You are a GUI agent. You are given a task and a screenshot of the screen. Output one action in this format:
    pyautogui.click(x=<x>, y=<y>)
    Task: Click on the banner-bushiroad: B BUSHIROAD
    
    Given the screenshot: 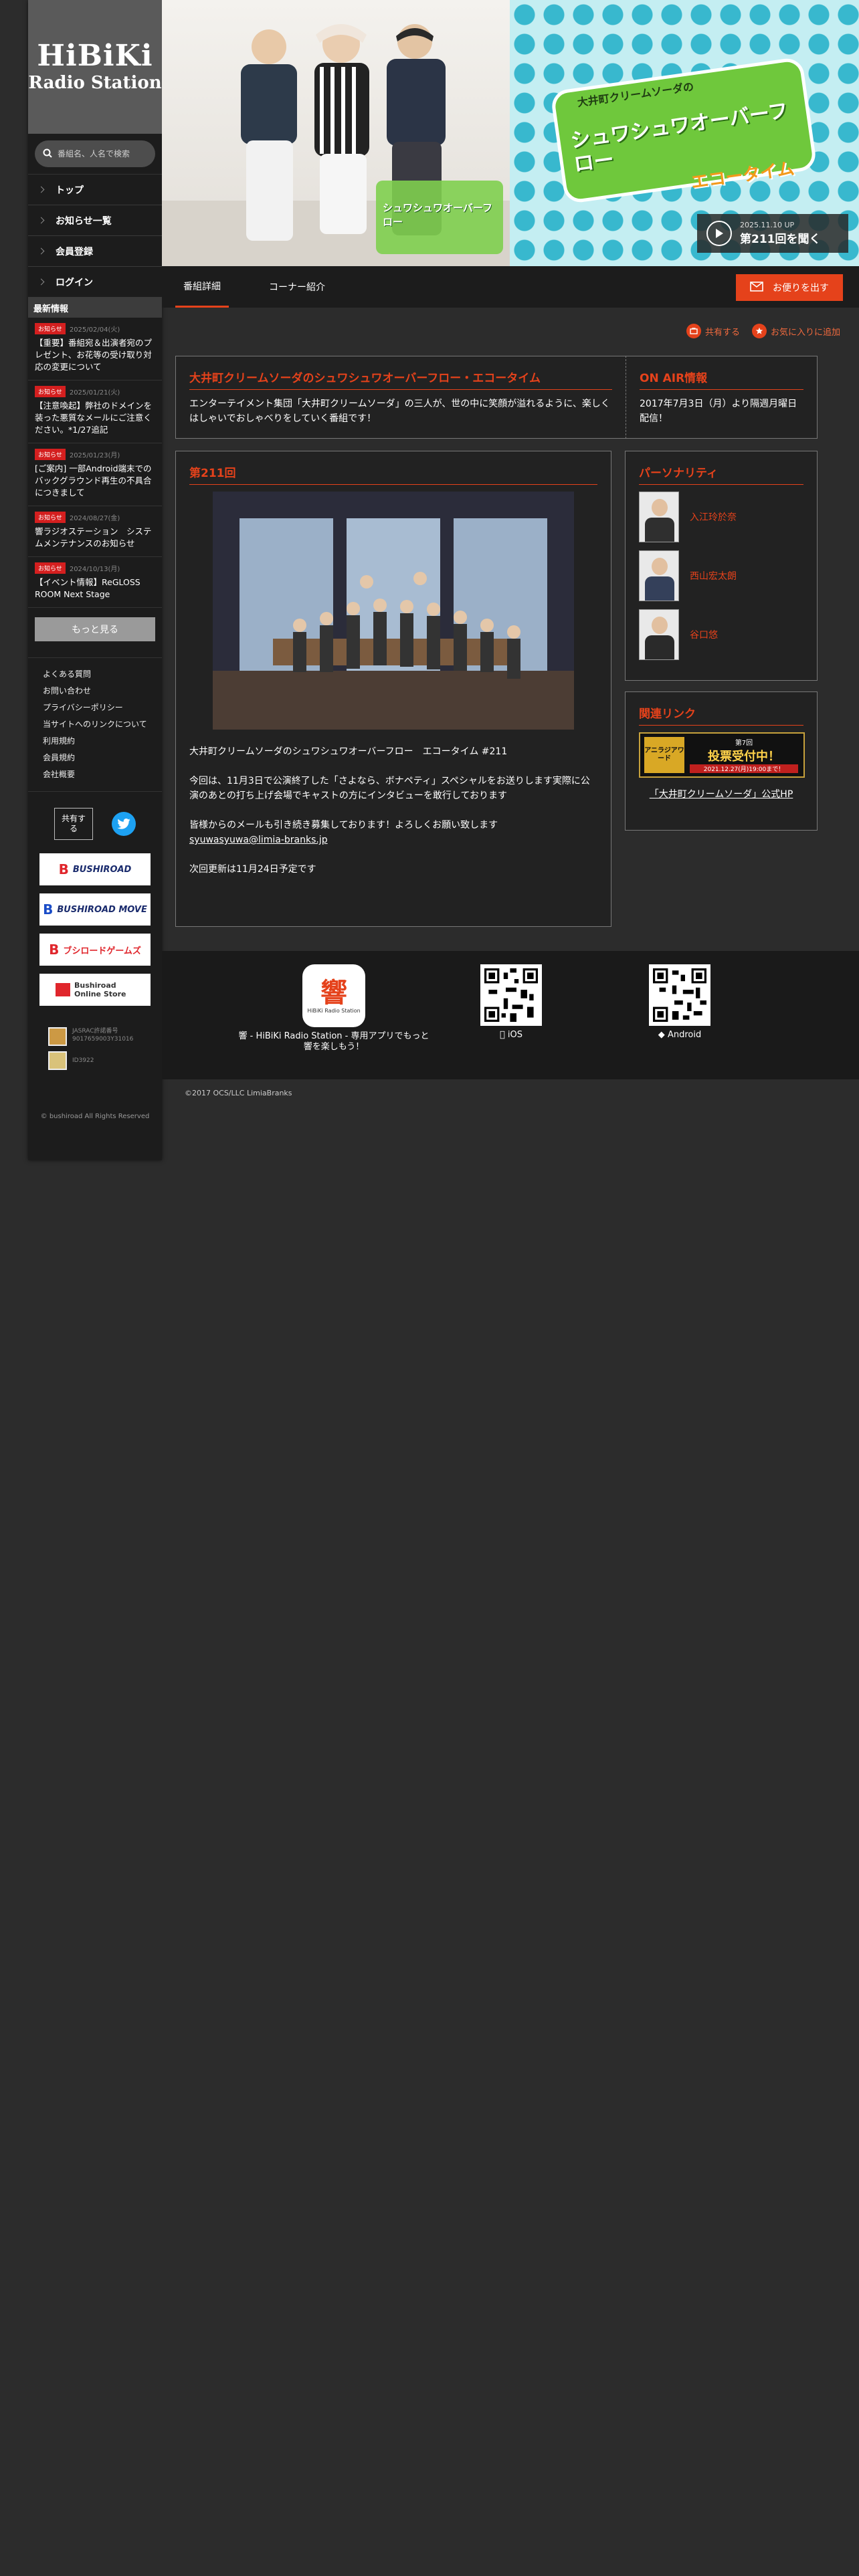 What is the action you would take?
    pyautogui.click(x=95, y=869)
    